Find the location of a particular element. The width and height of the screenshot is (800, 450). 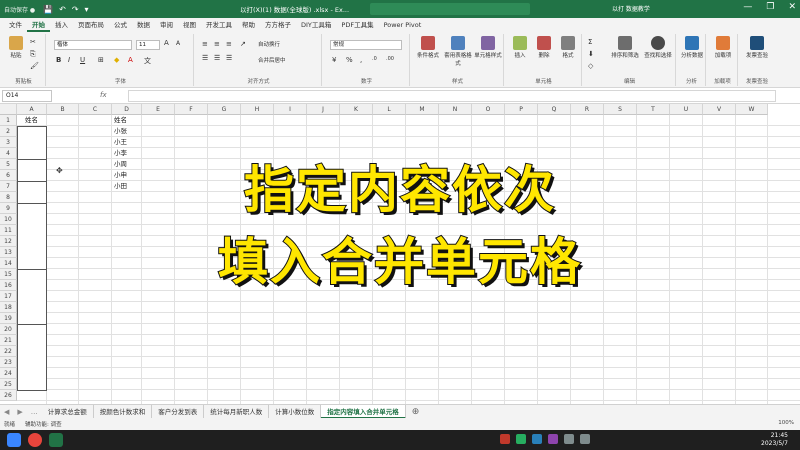

qq-icon is located at coordinates (537, 439).